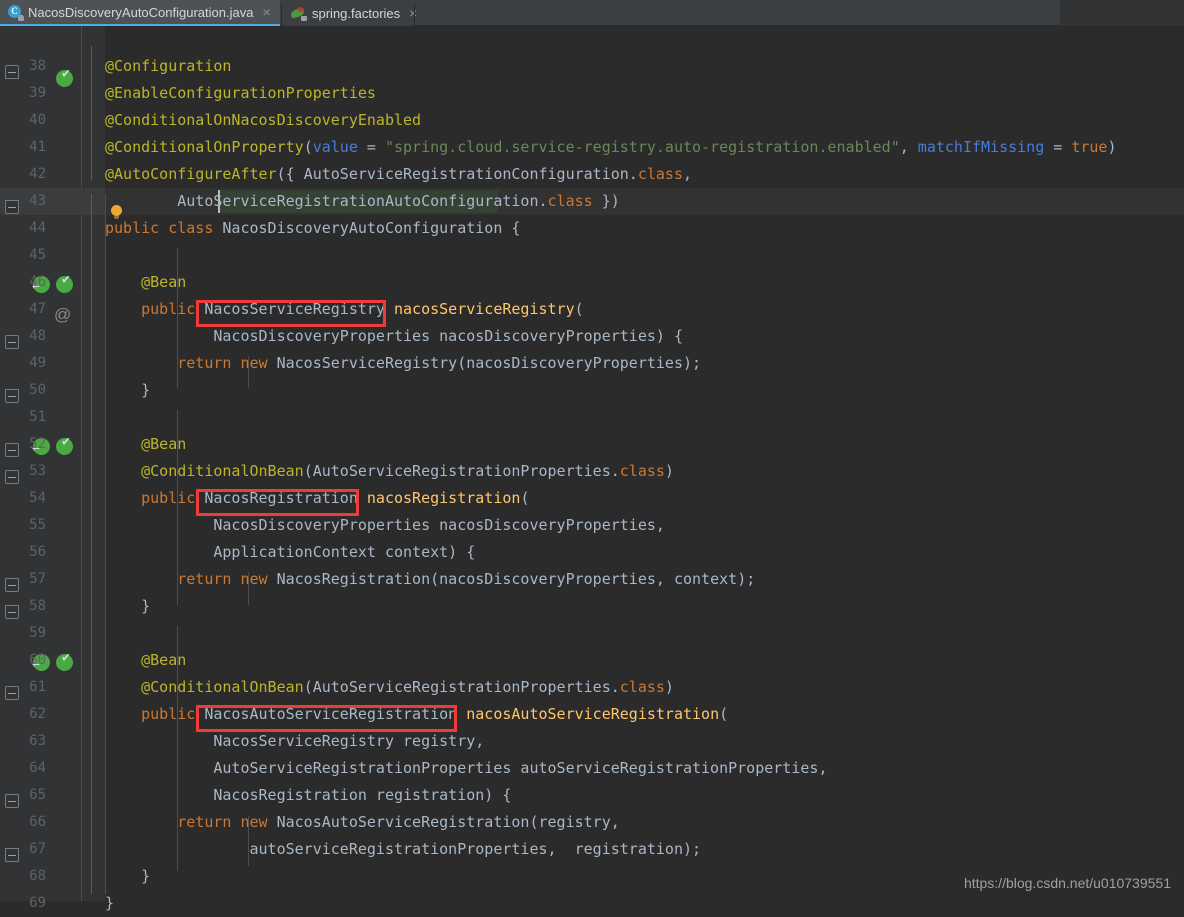  What do you see at coordinates (127, 390) in the screenshot?
I see `code-line-50: }` at bounding box center [127, 390].